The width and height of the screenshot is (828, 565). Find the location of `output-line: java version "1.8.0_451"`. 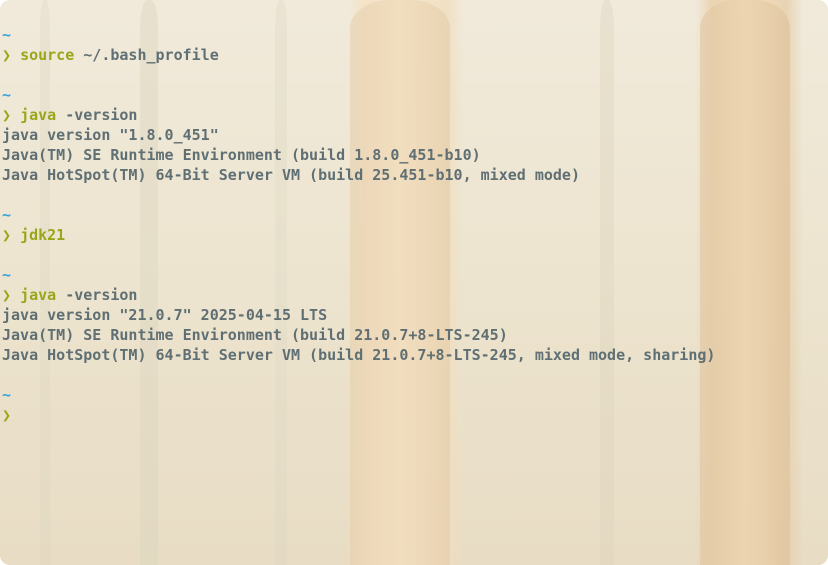

output-line: java version "1.8.0_451" is located at coordinates (110, 135).